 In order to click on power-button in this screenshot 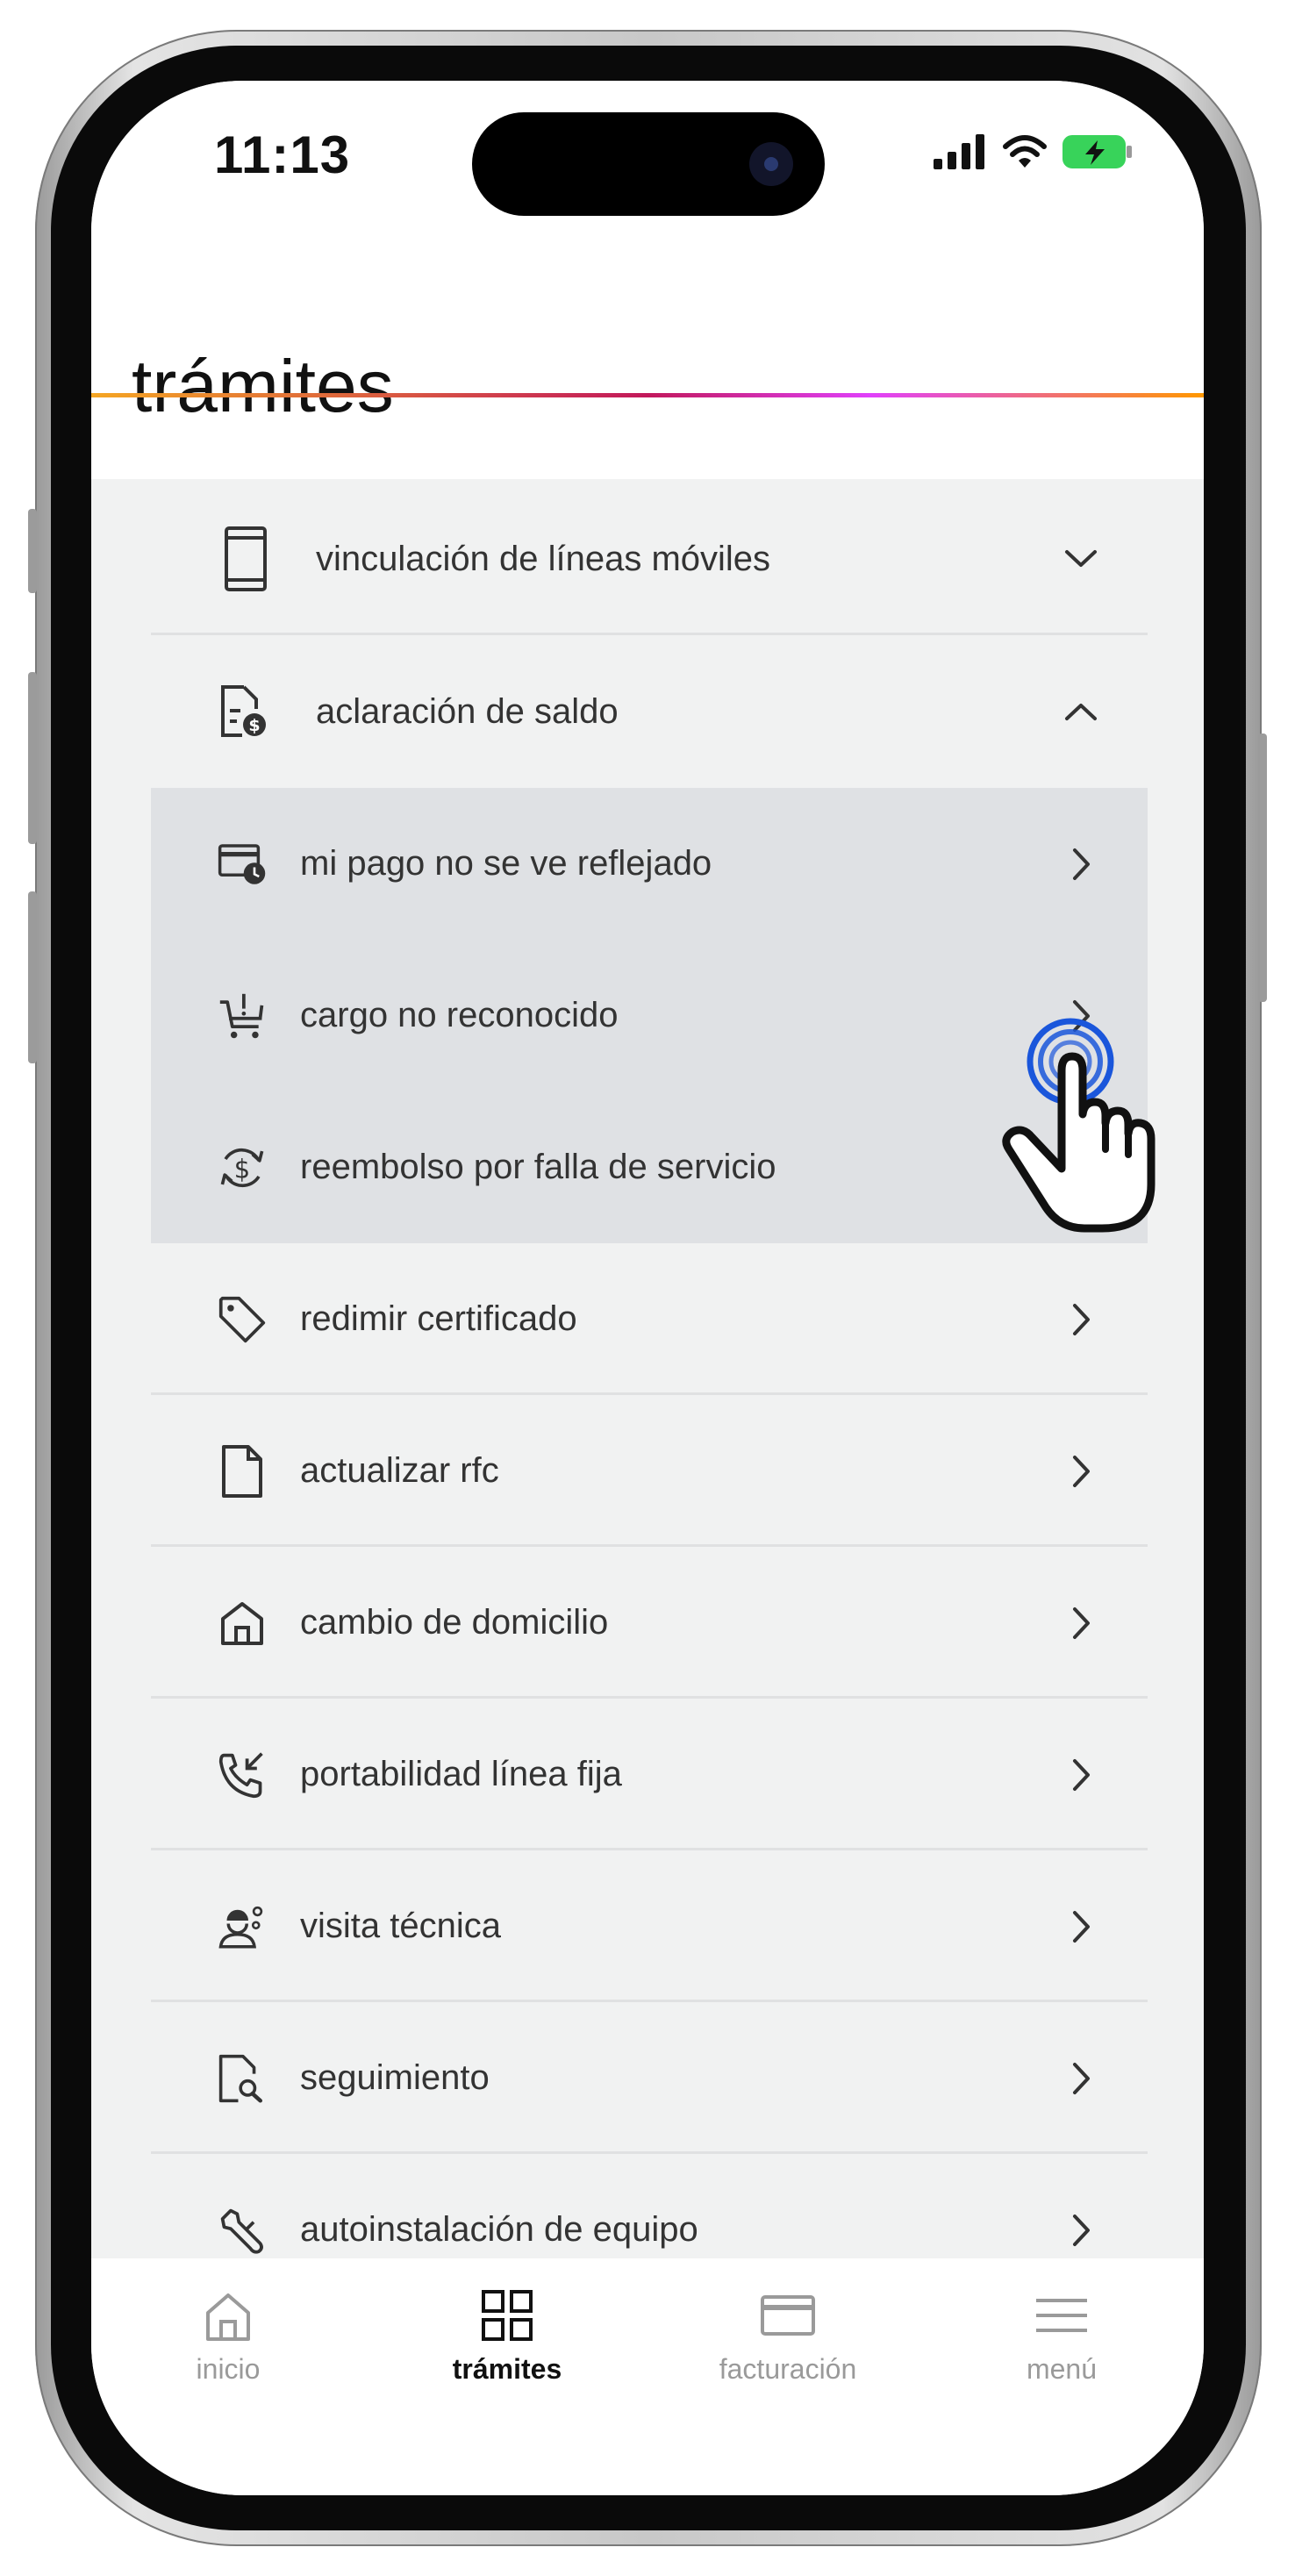, I will do `click(1262, 867)`.